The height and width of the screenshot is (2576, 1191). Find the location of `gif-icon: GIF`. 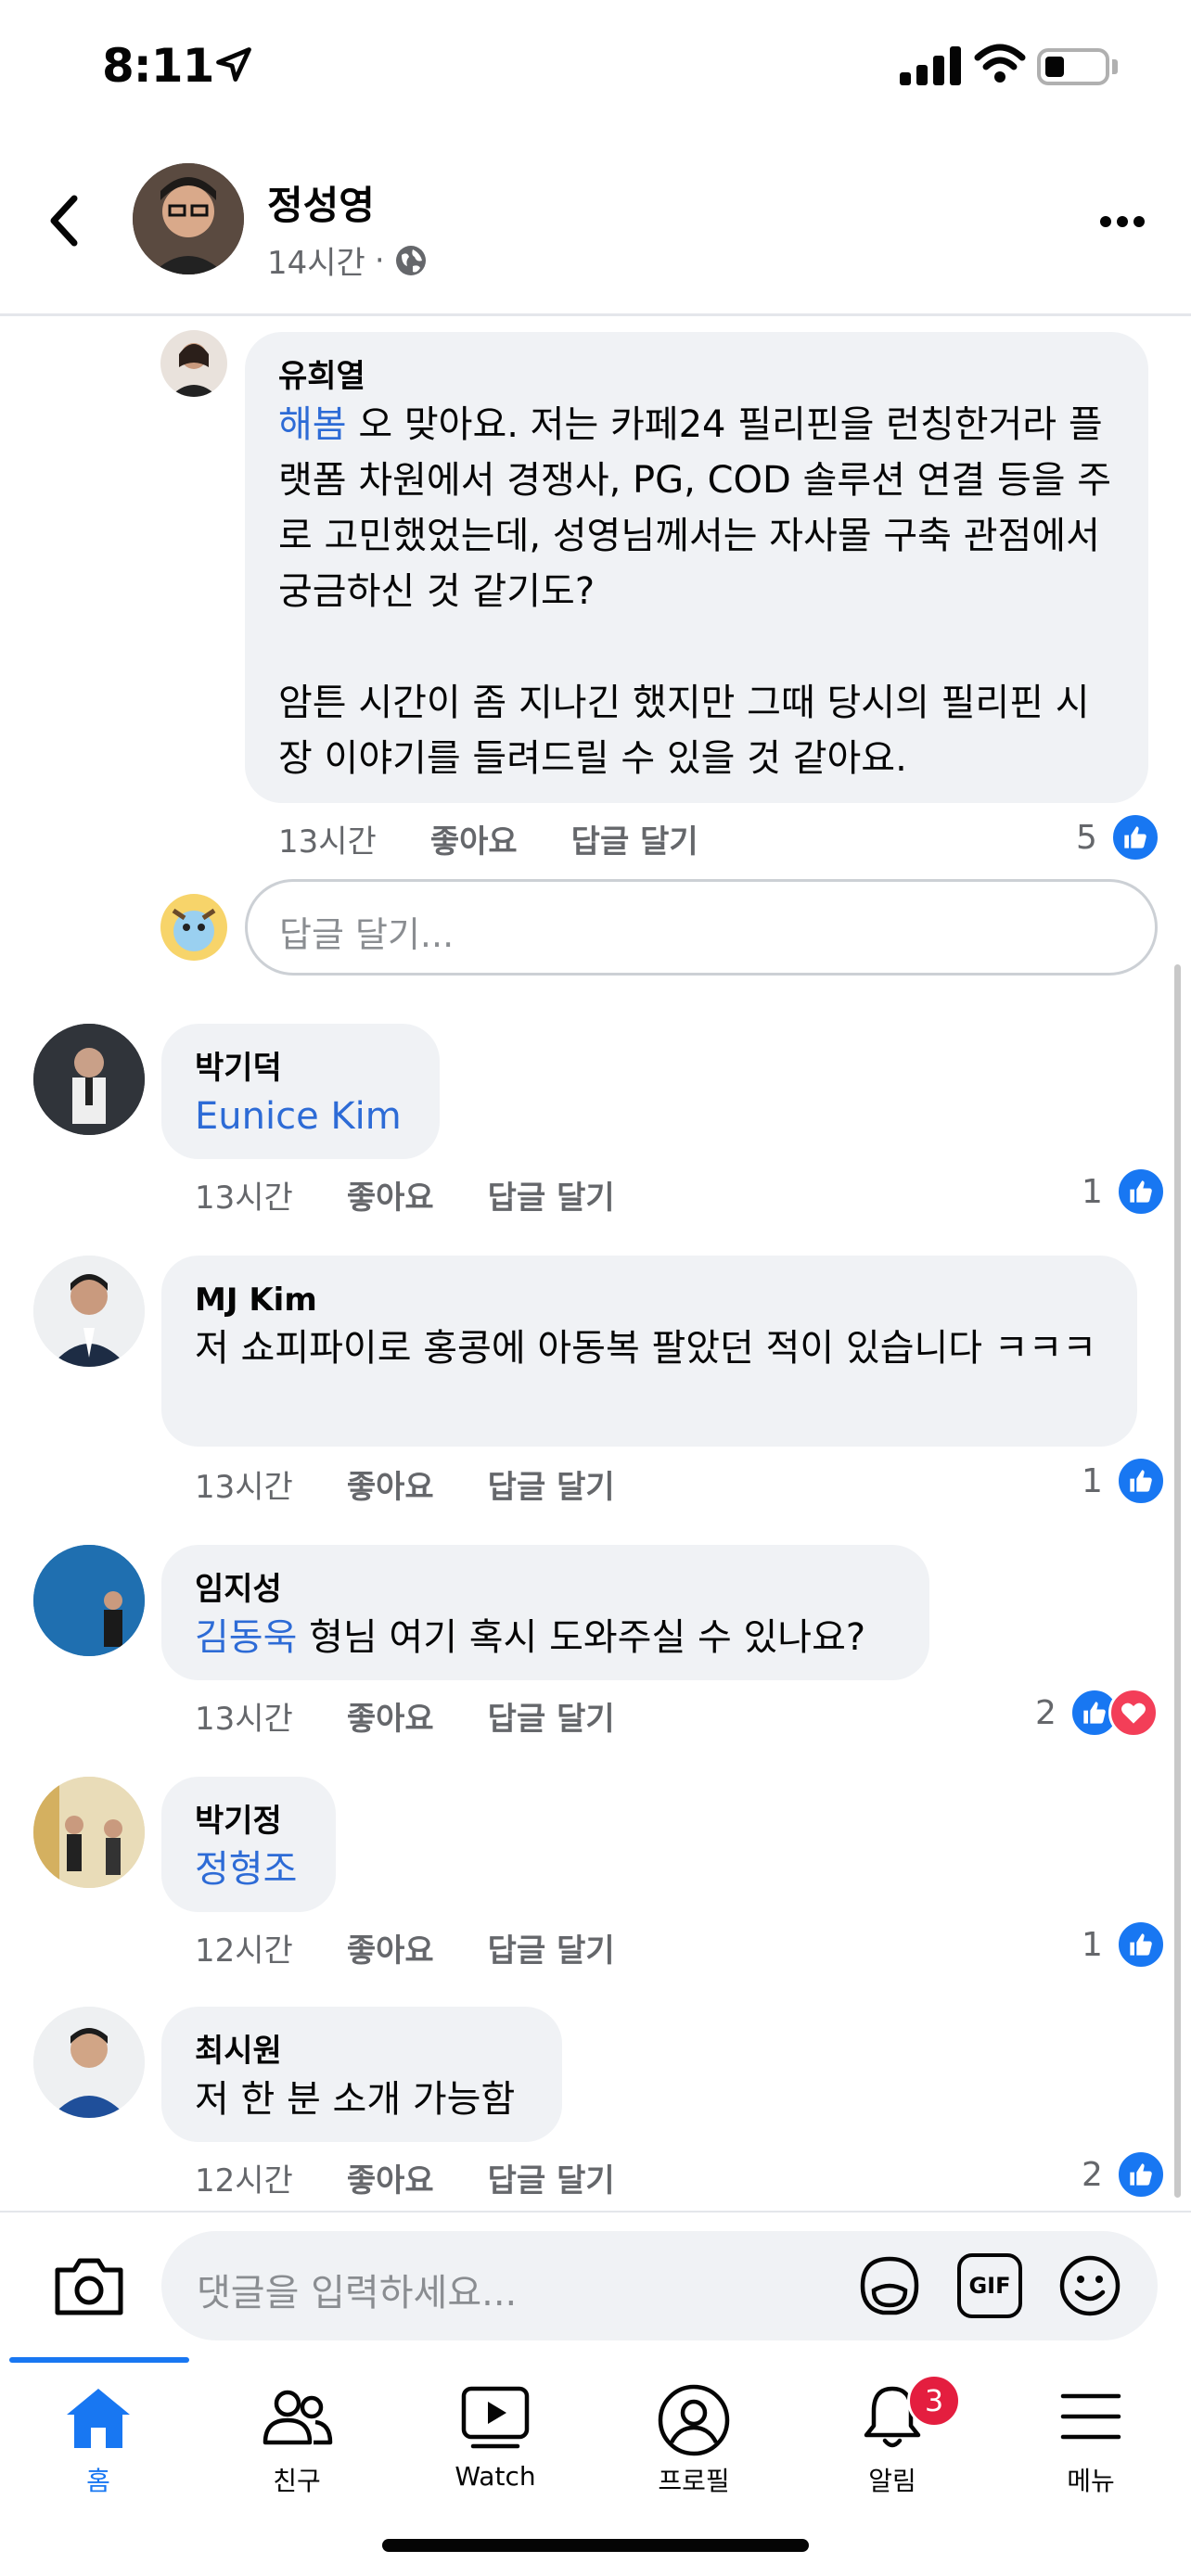

gif-icon: GIF is located at coordinates (989, 2285).